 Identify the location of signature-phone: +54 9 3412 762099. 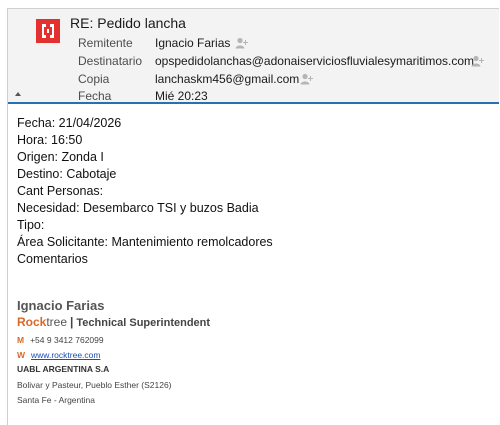
(67, 340).